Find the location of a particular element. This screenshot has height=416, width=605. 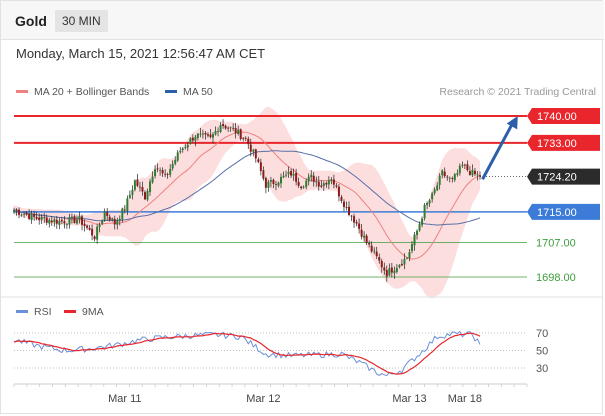

legend-label-9ma: 9MA is located at coordinates (93, 312).